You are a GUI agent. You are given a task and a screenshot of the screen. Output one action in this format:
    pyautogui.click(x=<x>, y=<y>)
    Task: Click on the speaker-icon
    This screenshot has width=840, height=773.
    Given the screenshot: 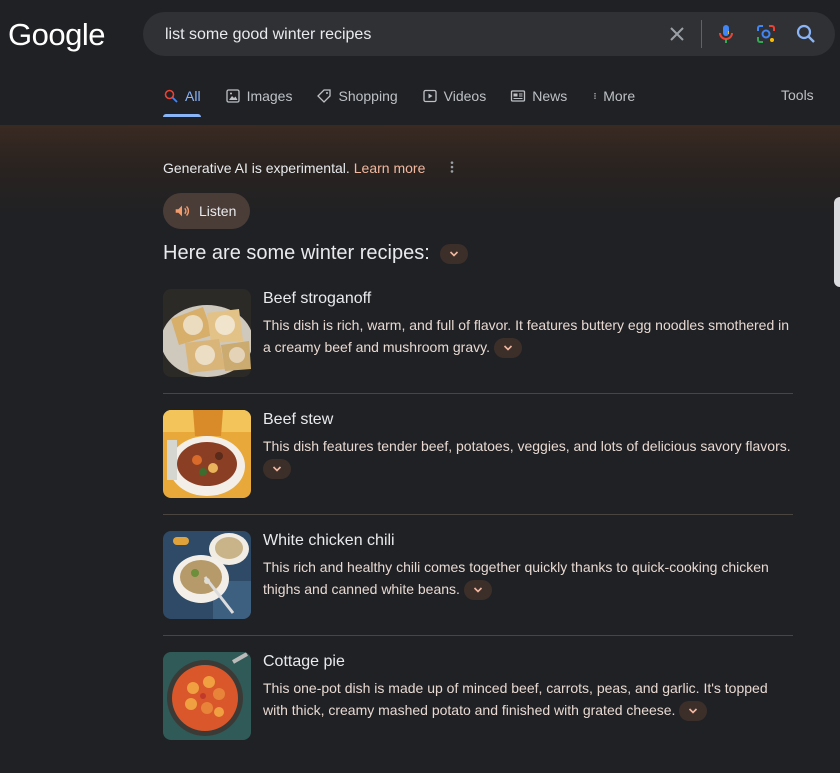 What is the action you would take?
    pyautogui.click(x=182, y=211)
    